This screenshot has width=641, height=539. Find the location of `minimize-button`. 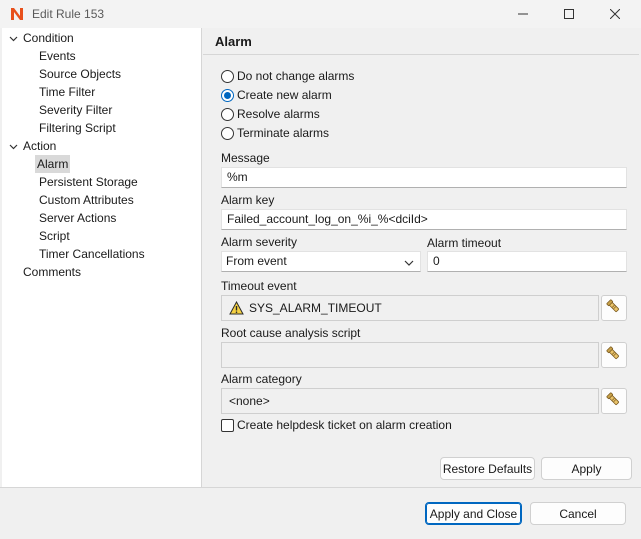

minimize-button is located at coordinates (523, 14).